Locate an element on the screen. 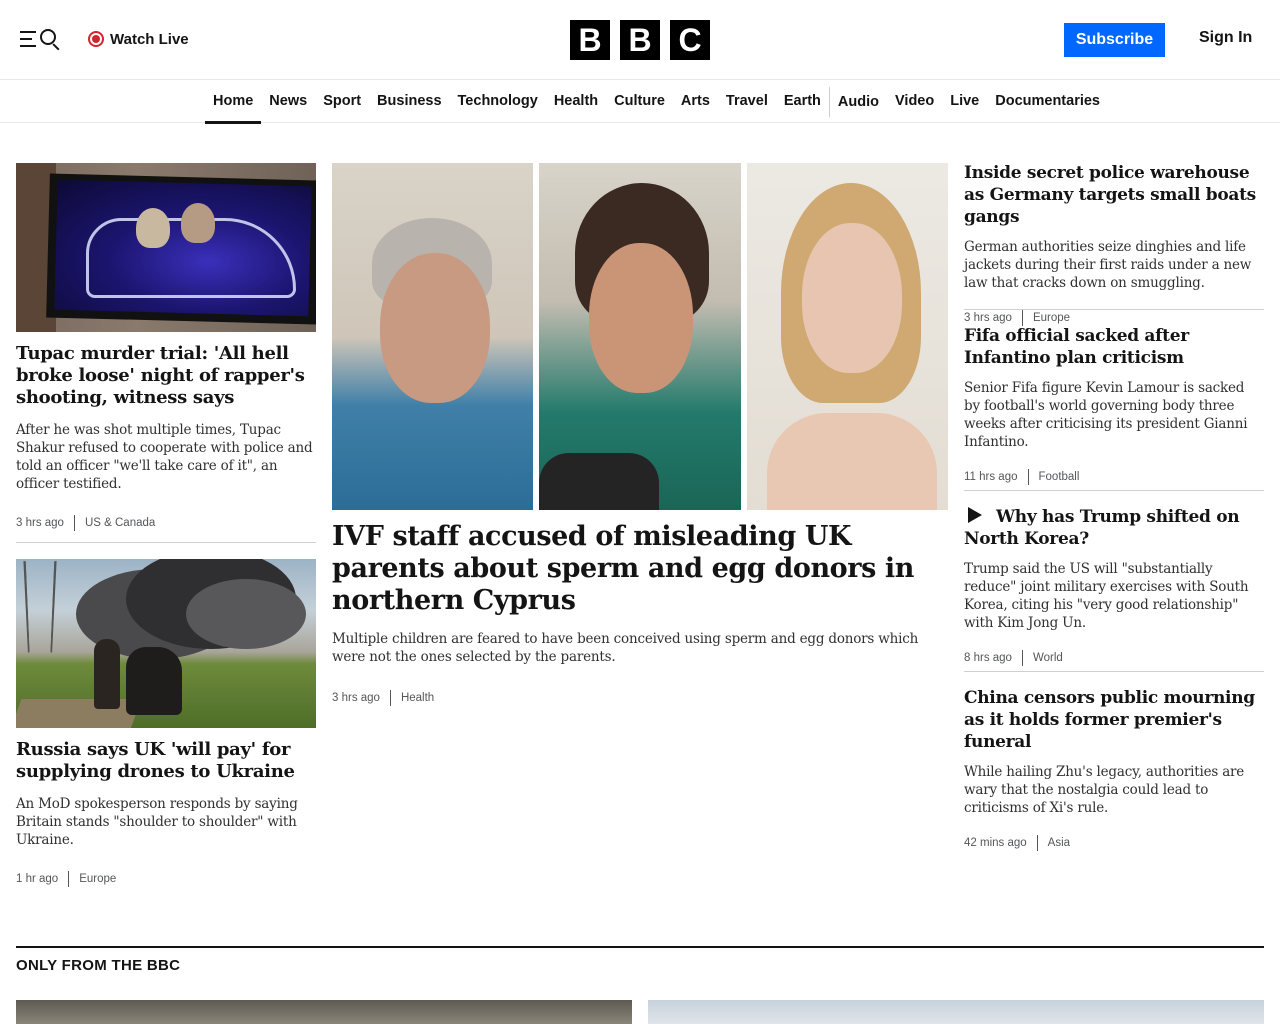 Image resolution: width=1280 pixels, height=1024 pixels. watch-live-label: Watch Live is located at coordinates (149, 39).